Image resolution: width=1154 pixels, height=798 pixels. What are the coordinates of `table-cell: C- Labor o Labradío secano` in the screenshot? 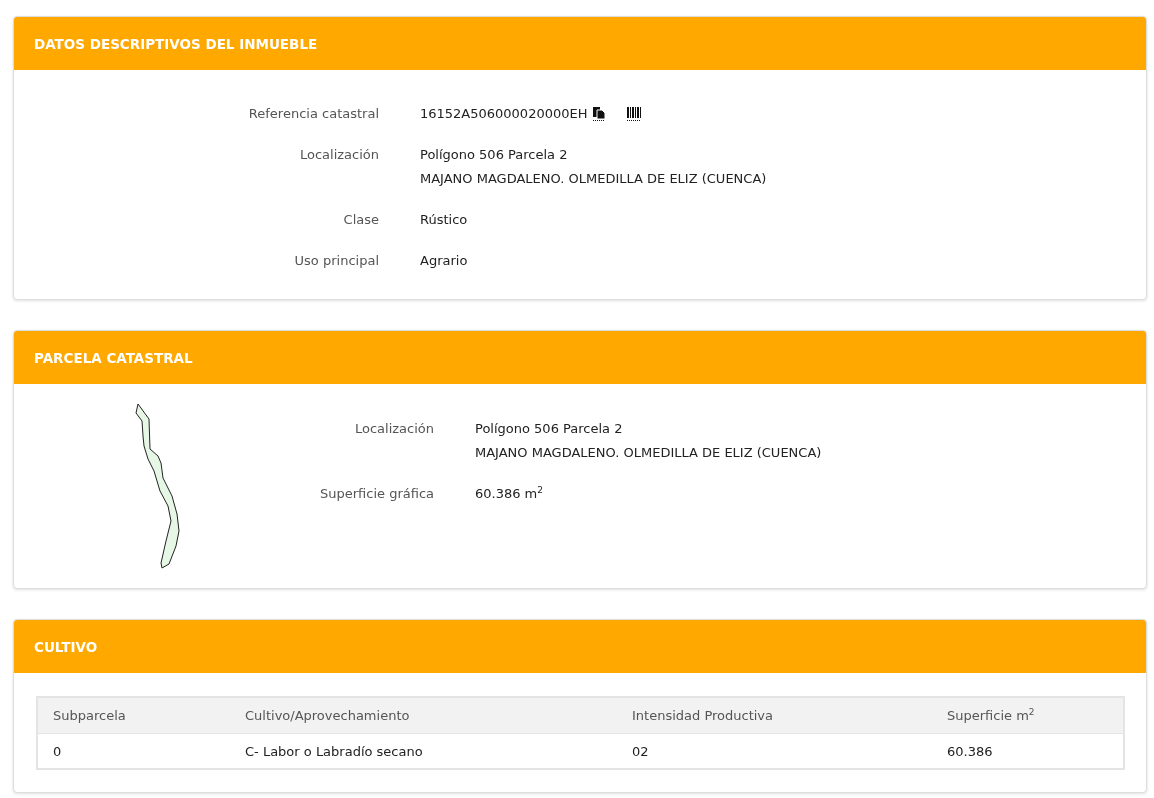 It's located at (423, 751).